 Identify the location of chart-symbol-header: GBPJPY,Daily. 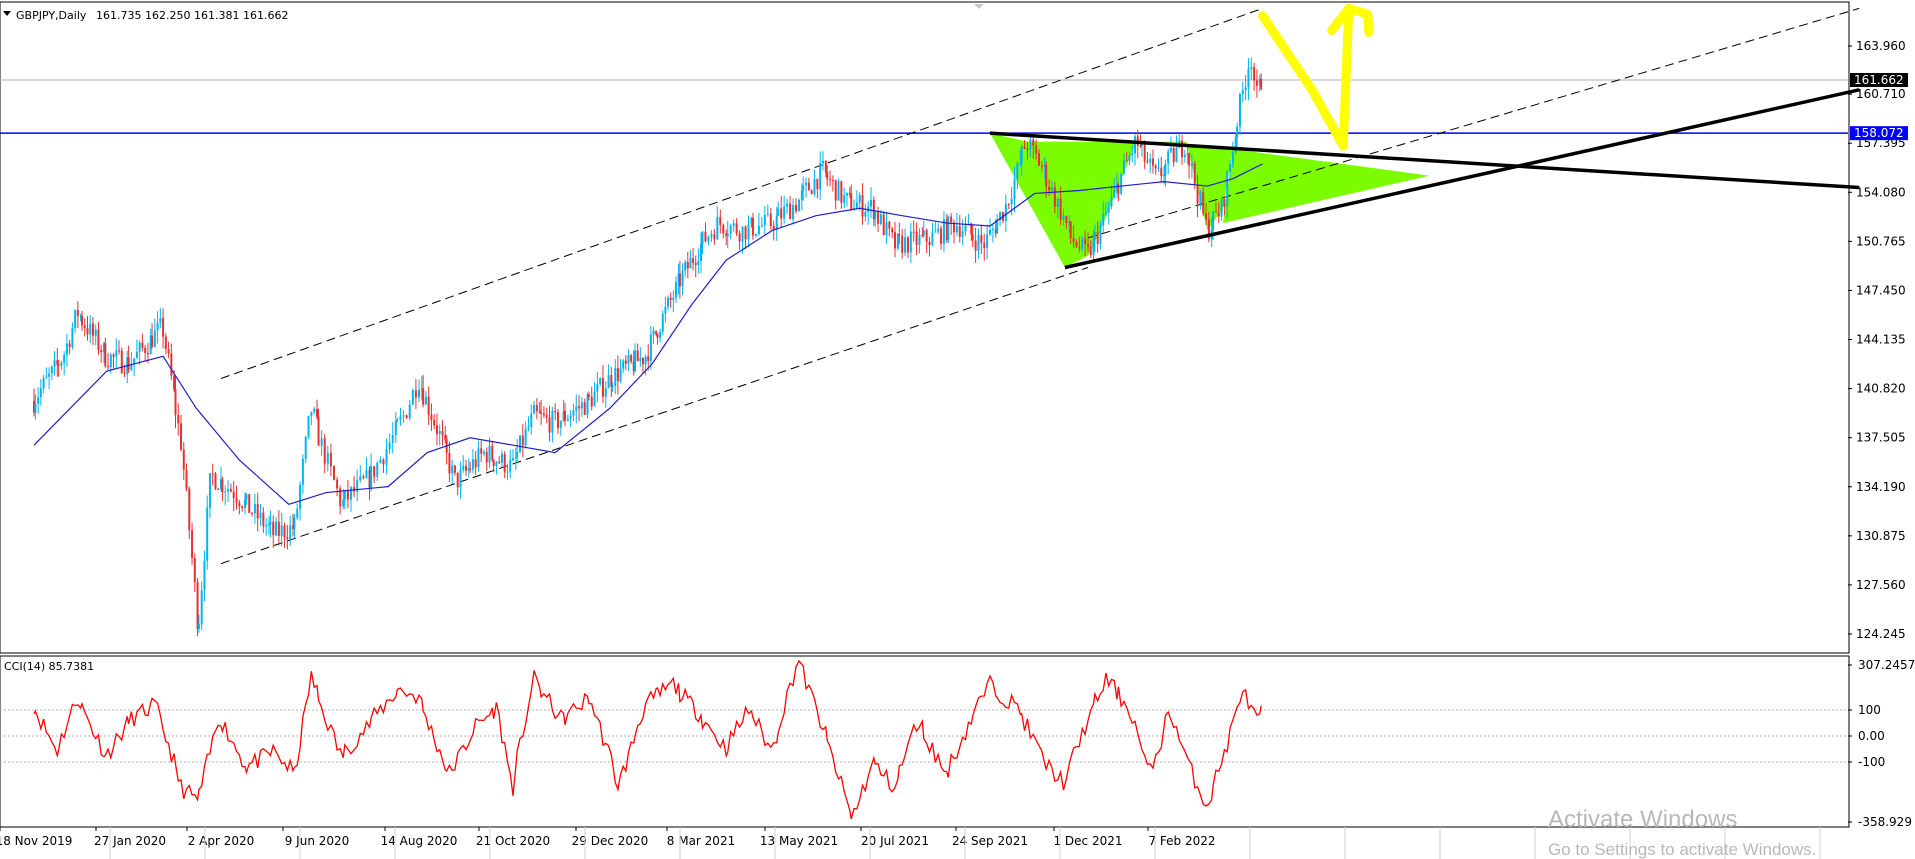
(51, 15).